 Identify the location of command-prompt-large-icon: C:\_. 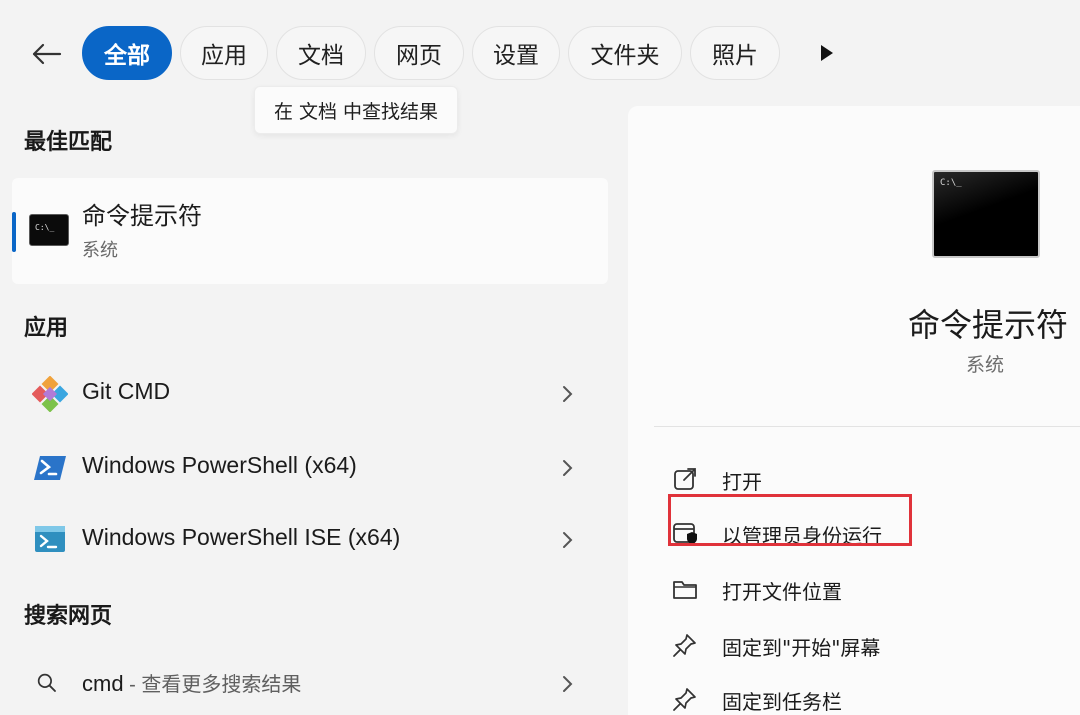
(986, 214).